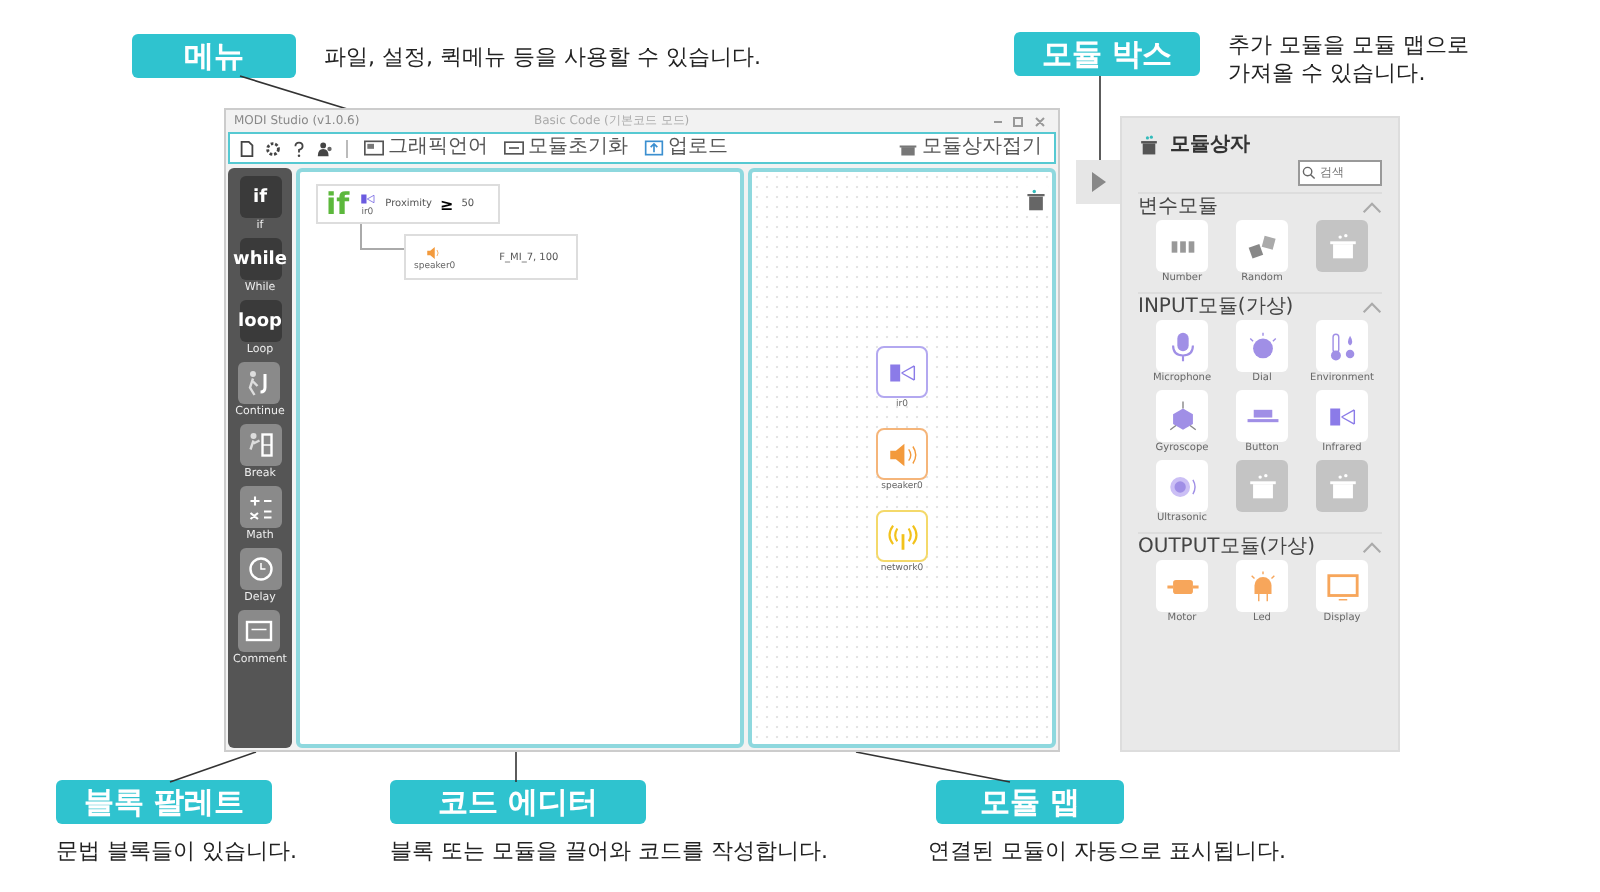  What do you see at coordinates (542, 56) in the screenshot?
I see `callout-description: 파일, 설정, 퀵메뉴 등을 사용할 수 있습니다.` at bounding box center [542, 56].